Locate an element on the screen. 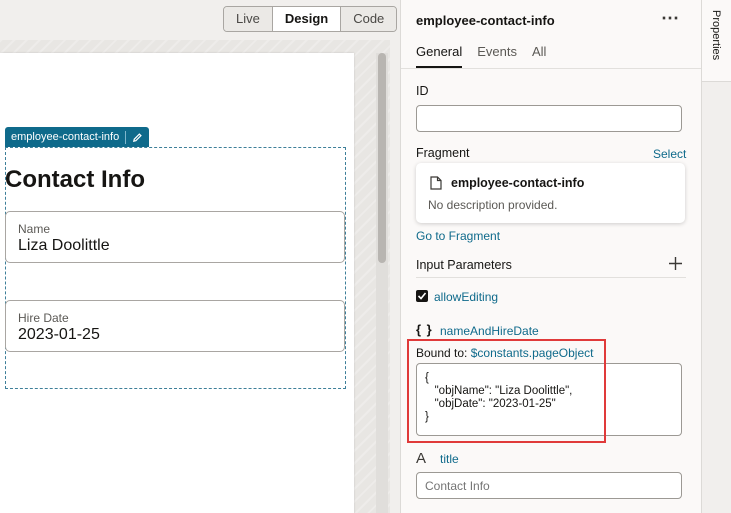 The image size is (731, 513). canvas-scrollbar-thumb is located at coordinates (382, 158).